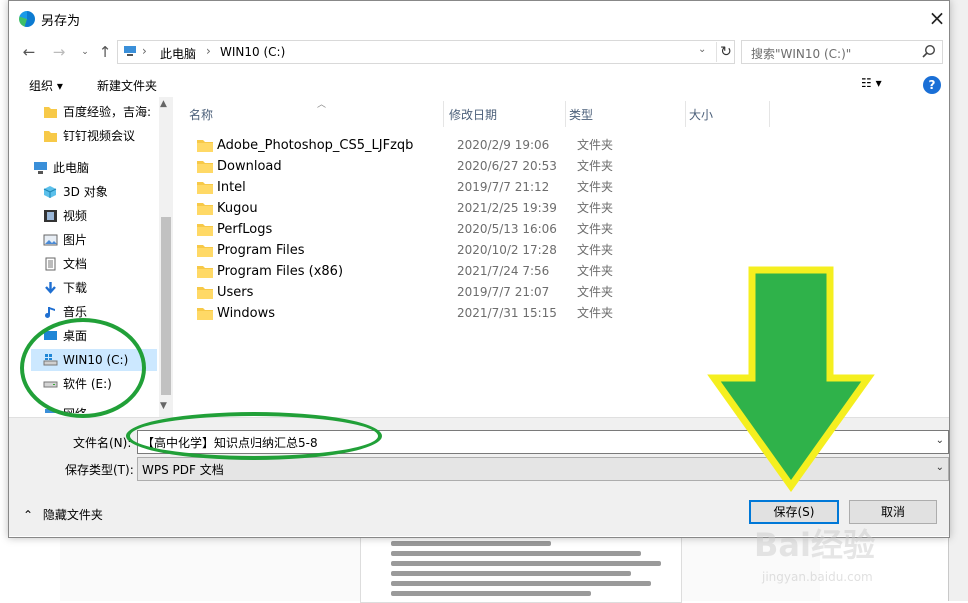 The width and height of the screenshot is (968, 603). Describe the element at coordinates (127, 85) in the screenshot. I see `new-folder-button: 新建文件夹` at that location.